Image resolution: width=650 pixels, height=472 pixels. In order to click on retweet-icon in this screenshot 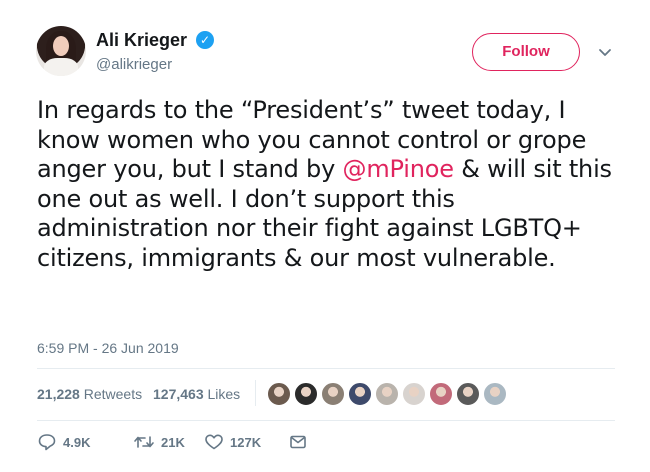, I will do `click(144, 442)`.